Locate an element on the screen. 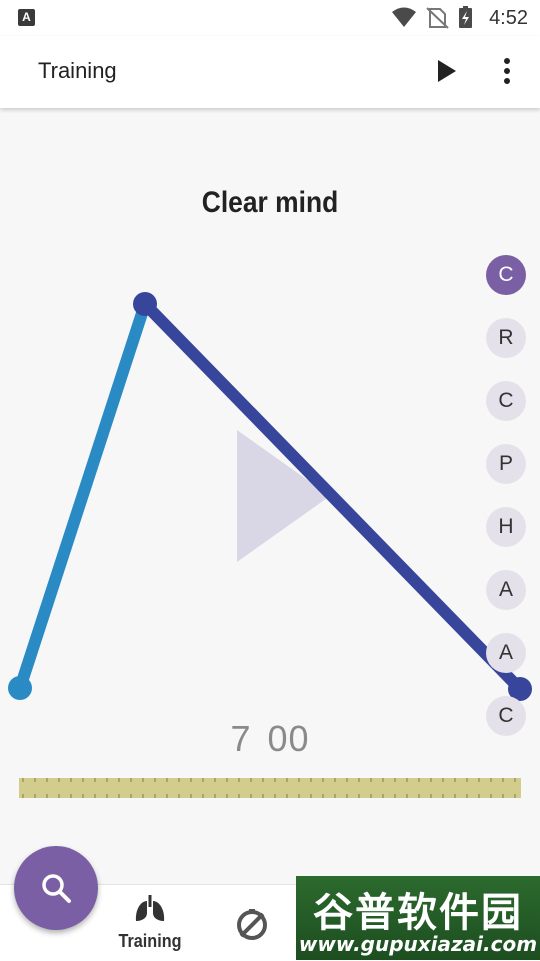 This screenshot has height=961, width=540. timer-minutes: 7 is located at coordinates (241, 738).